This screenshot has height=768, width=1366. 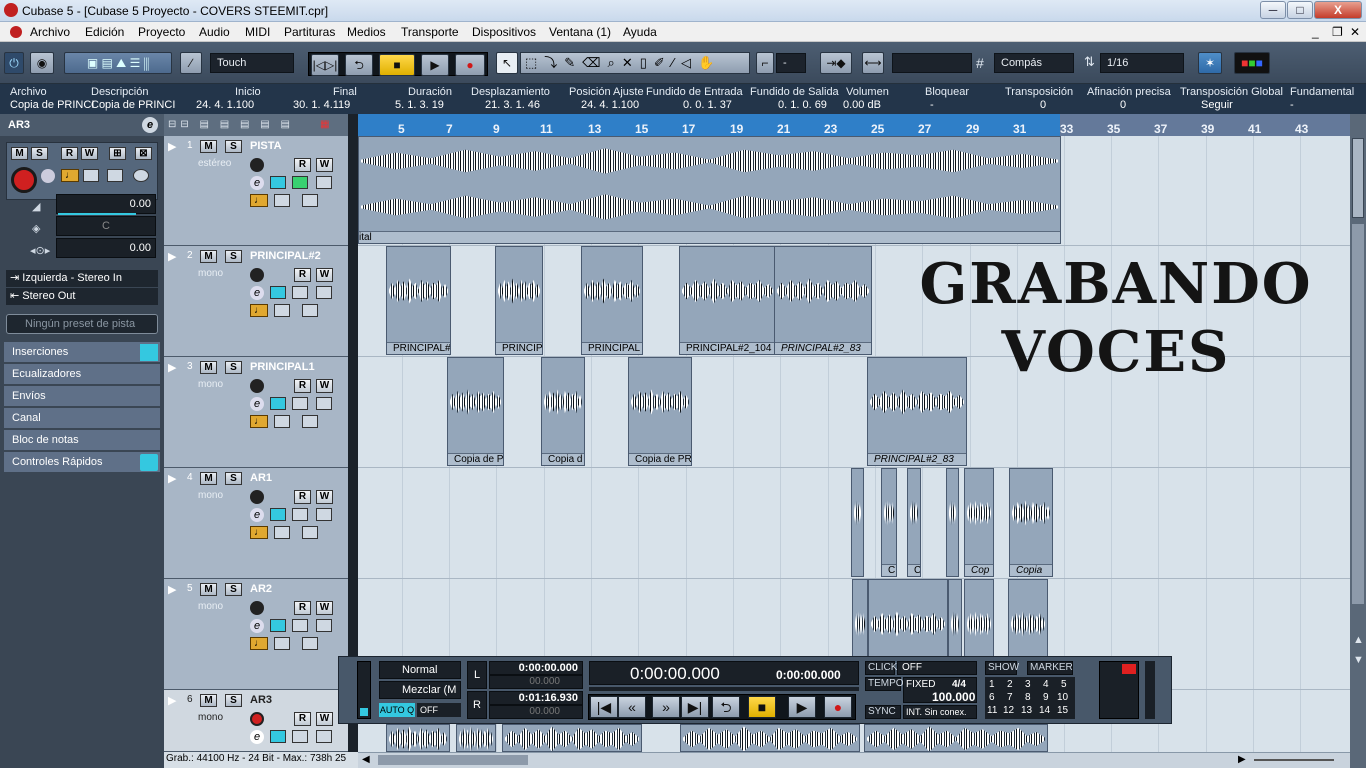 What do you see at coordinates (141, 175) in the screenshot?
I see `settings-icon` at bounding box center [141, 175].